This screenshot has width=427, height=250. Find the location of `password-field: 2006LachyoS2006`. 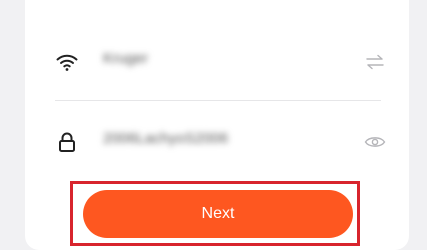

password-field: 2006LachyoS2006 is located at coordinates (221, 142).